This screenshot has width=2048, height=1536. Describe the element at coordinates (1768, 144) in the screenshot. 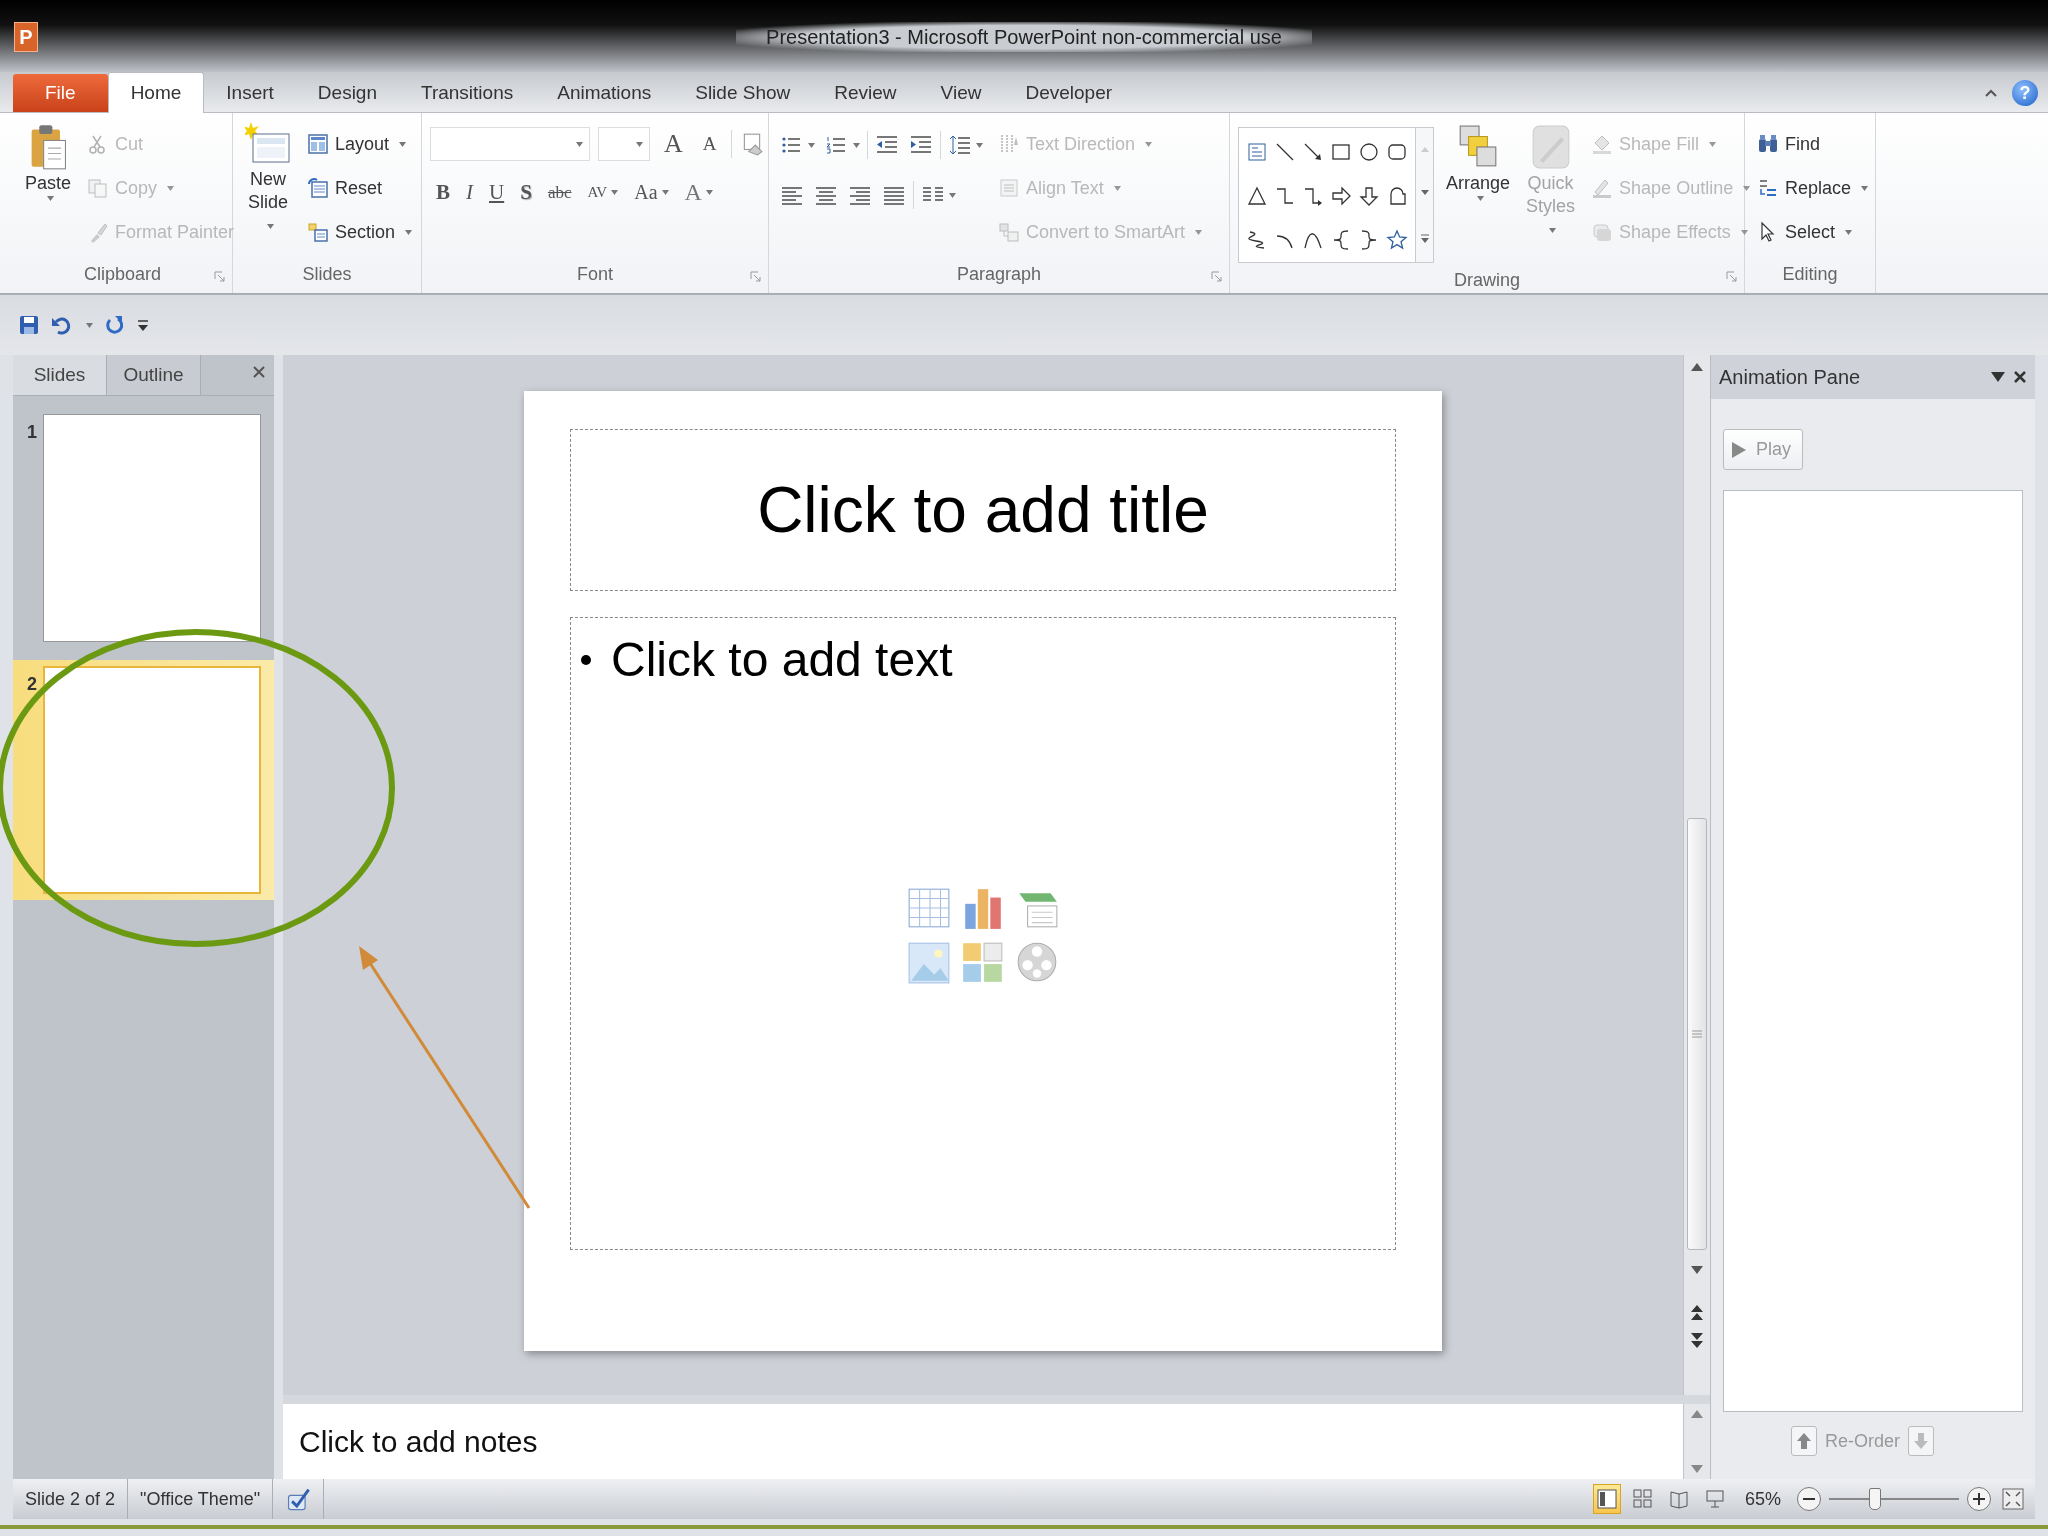

I see `binoculars-icon` at that location.